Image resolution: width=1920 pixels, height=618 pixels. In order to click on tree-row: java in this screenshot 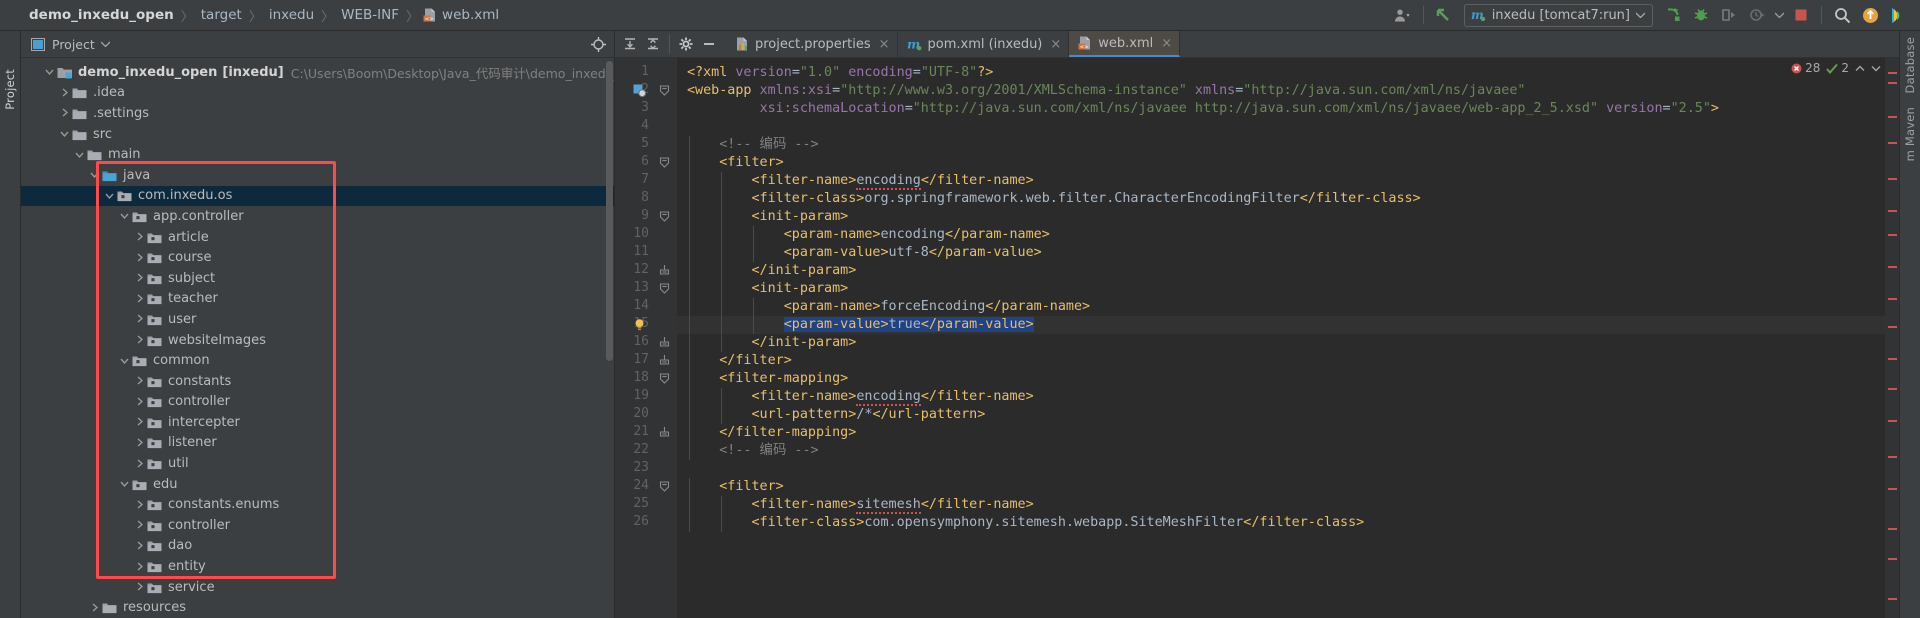, I will do `click(317, 175)`.